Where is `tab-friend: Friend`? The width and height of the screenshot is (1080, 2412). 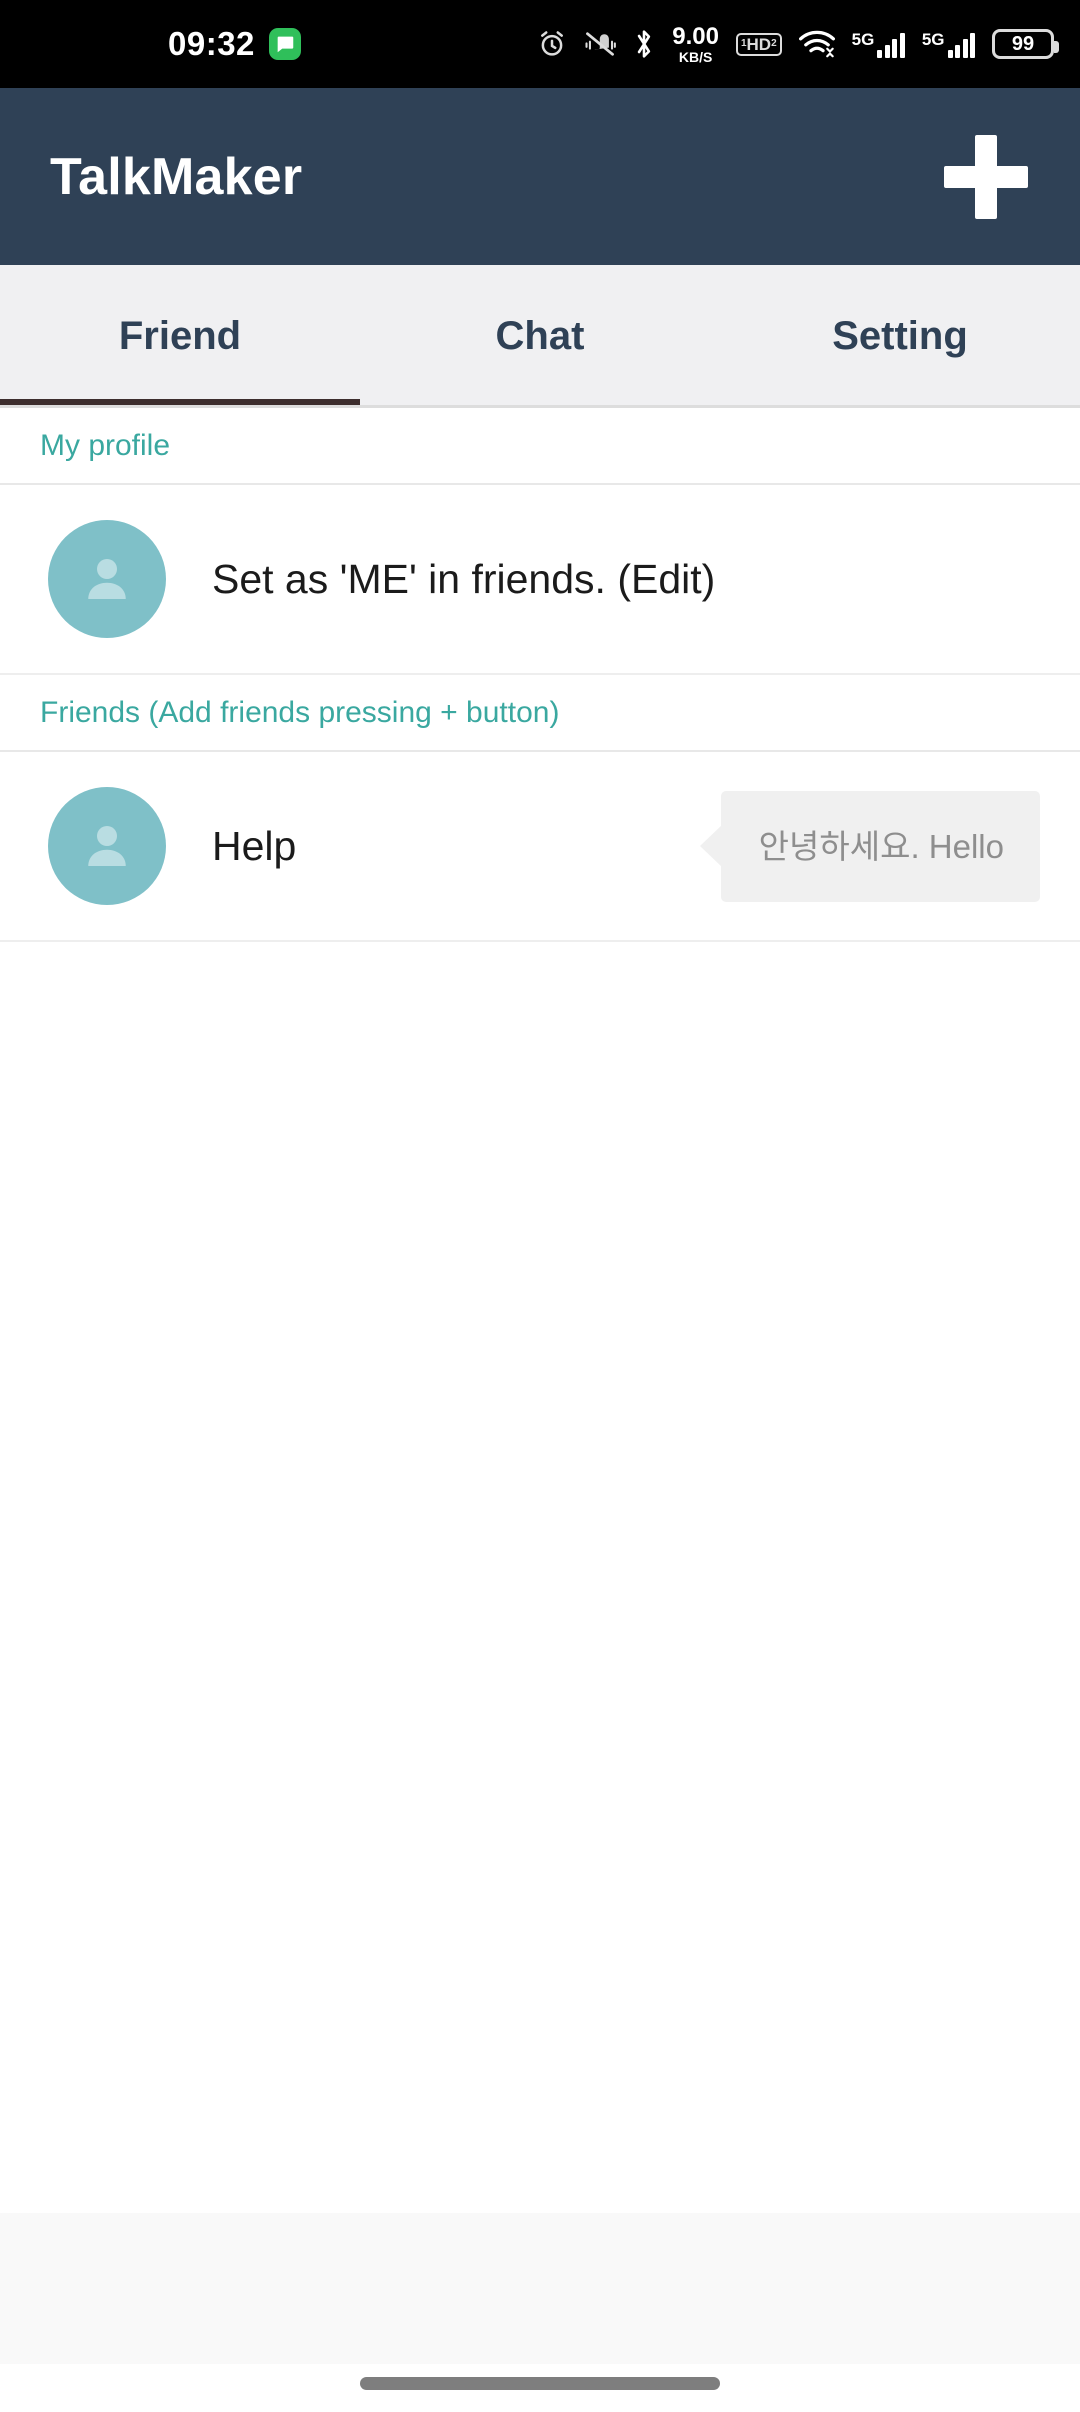
tab-friend: Friend is located at coordinates (180, 336).